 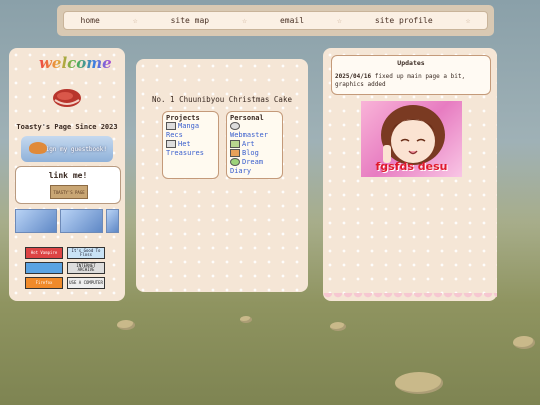 I want to click on projects-card: Projects Manga Recs Het Treasures, so click(x=190, y=145).